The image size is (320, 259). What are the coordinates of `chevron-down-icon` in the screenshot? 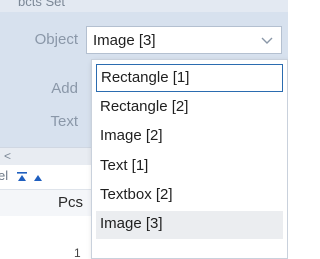 It's located at (267, 40).